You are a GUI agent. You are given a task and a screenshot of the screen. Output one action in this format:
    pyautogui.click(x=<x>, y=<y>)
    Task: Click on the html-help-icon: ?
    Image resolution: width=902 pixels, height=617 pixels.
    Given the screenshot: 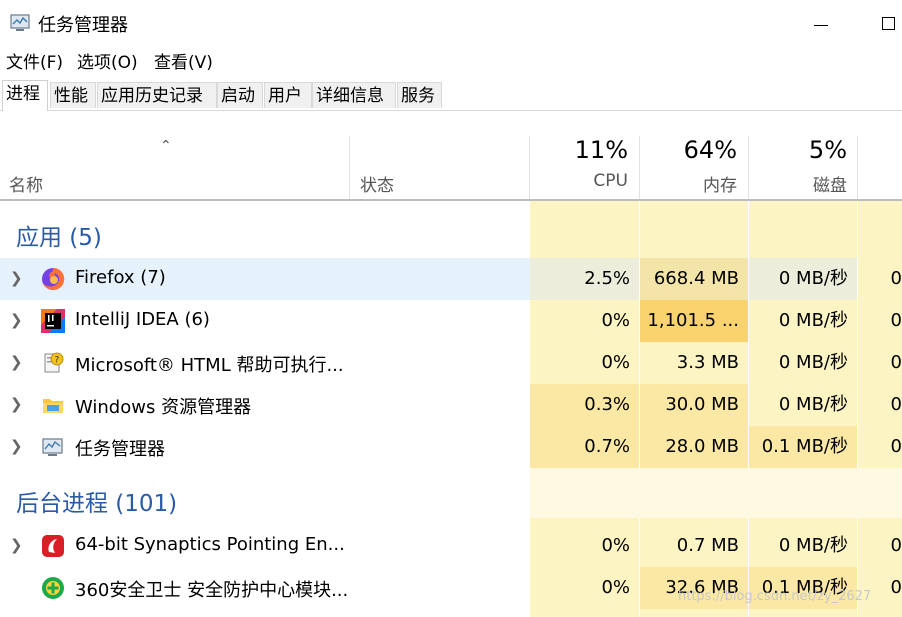 What is the action you would take?
    pyautogui.click(x=54, y=362)
    